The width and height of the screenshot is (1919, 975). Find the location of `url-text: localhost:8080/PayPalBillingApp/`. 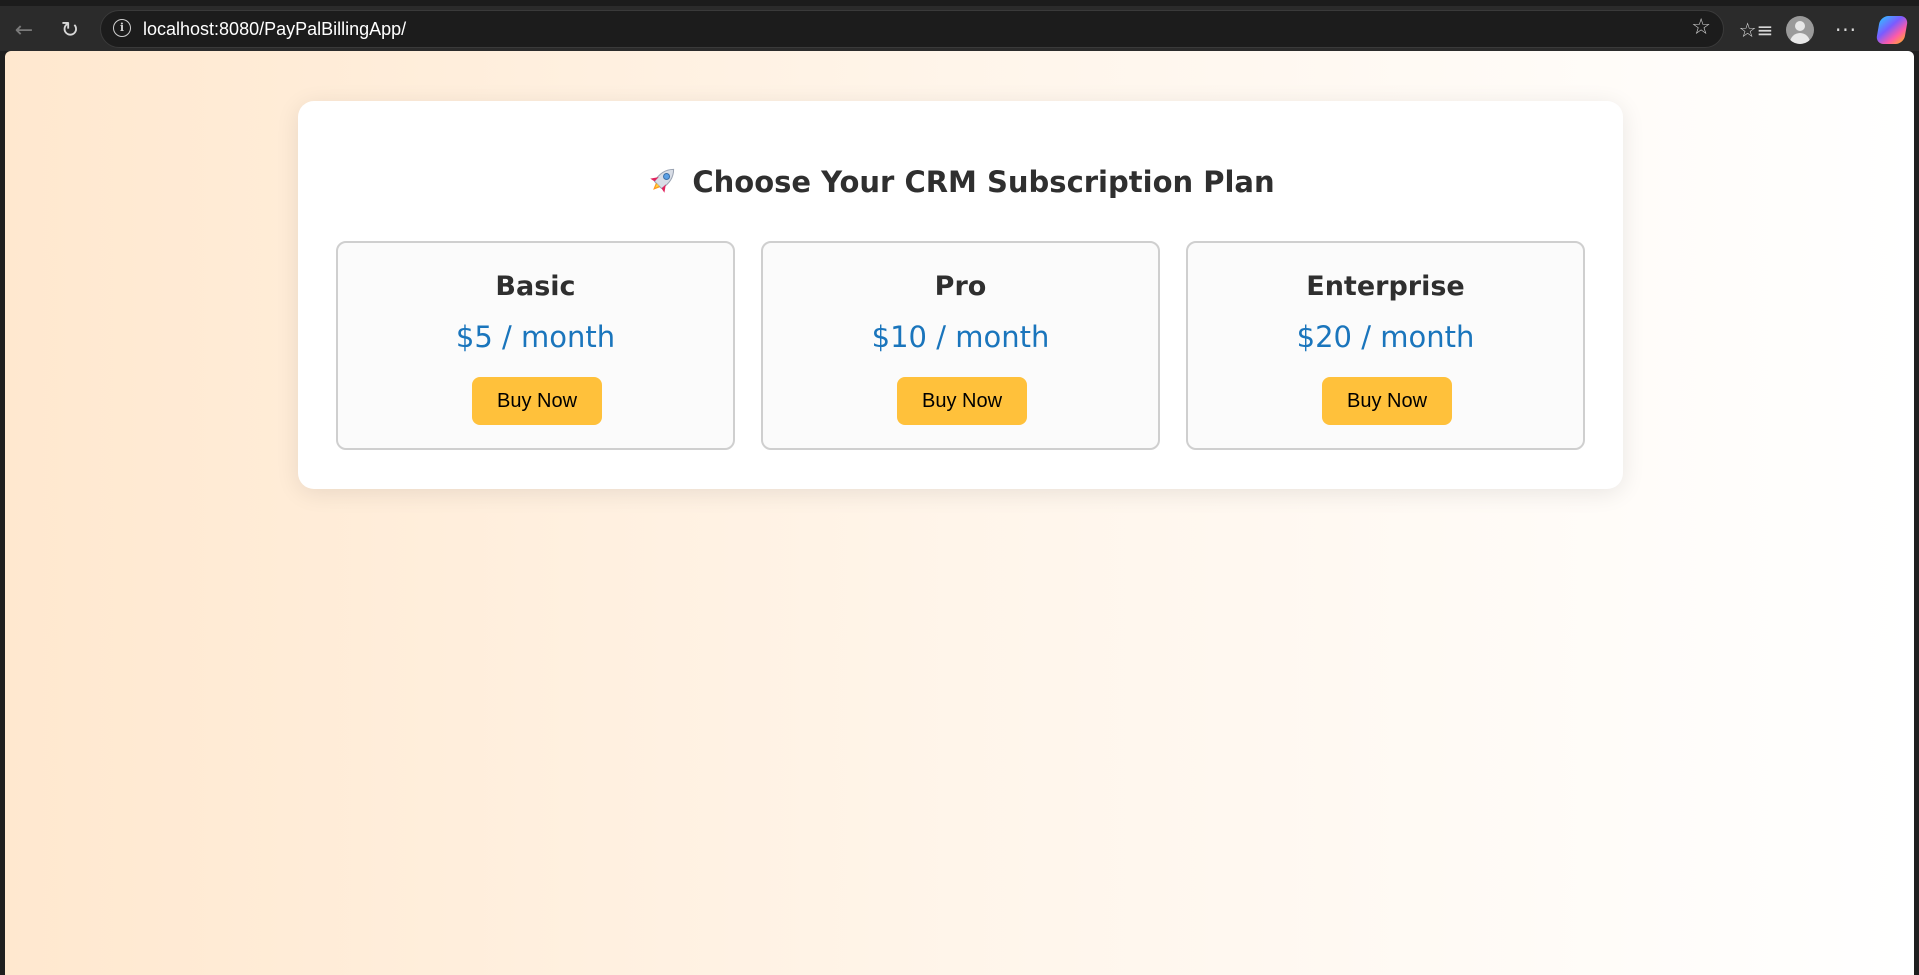

url-text: localhost:8080/PayPalBillingApp/ is located at coordinates (274, 29).